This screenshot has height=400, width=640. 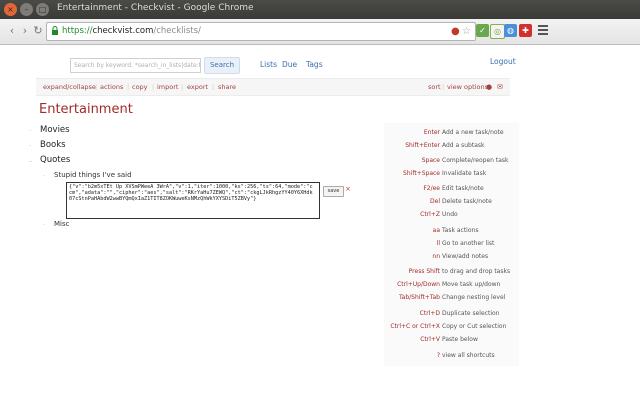 What do you see at coordinates (227, 87) in the screenshot?
I see `share-link: share` at bounding box center [227, 87].